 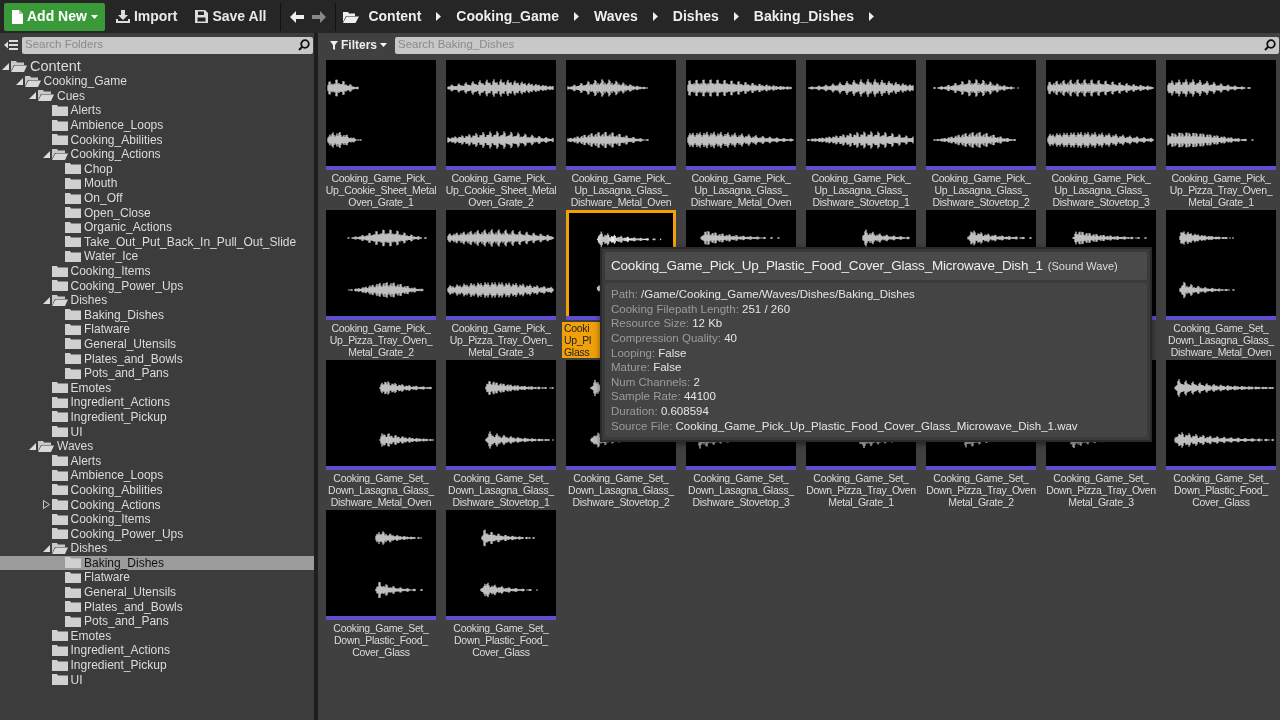 What do you see at coordinates (741, 490) in the screenshot?
I see `asset-name: Cooking_Game_Set_ Down_Lasagna_Glass_ Dishware_Stovetop_3` at bounding box center [741, 490].